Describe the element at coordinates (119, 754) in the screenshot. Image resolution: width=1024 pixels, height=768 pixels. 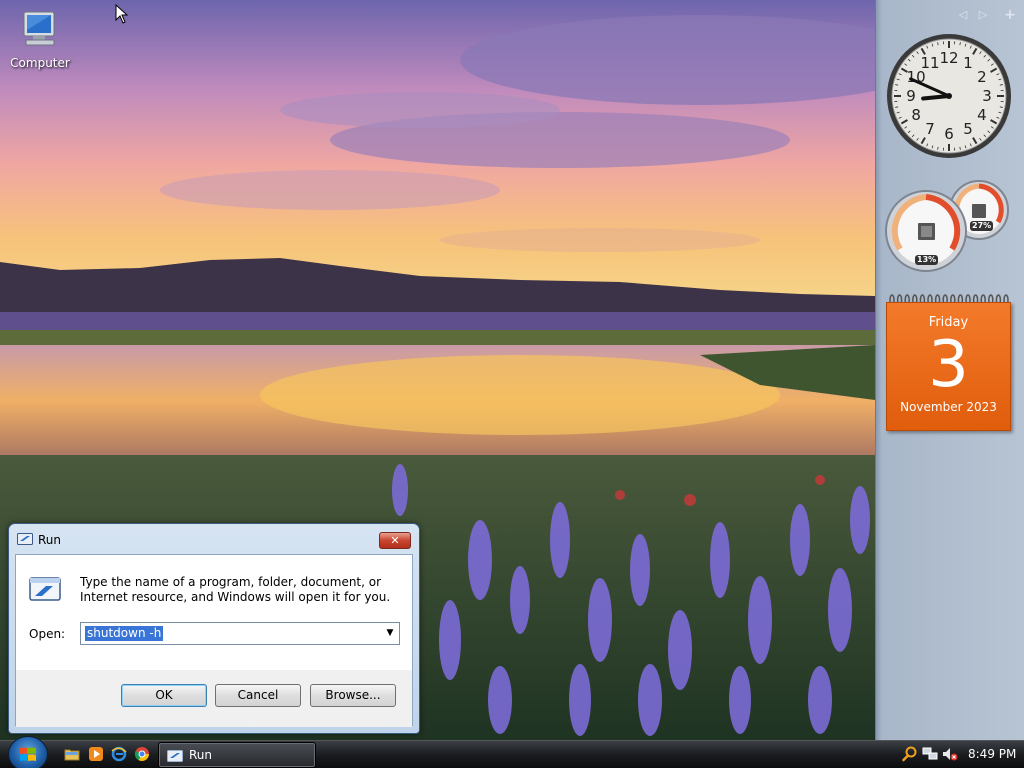
I see `internet-explorer-icon` at that location.